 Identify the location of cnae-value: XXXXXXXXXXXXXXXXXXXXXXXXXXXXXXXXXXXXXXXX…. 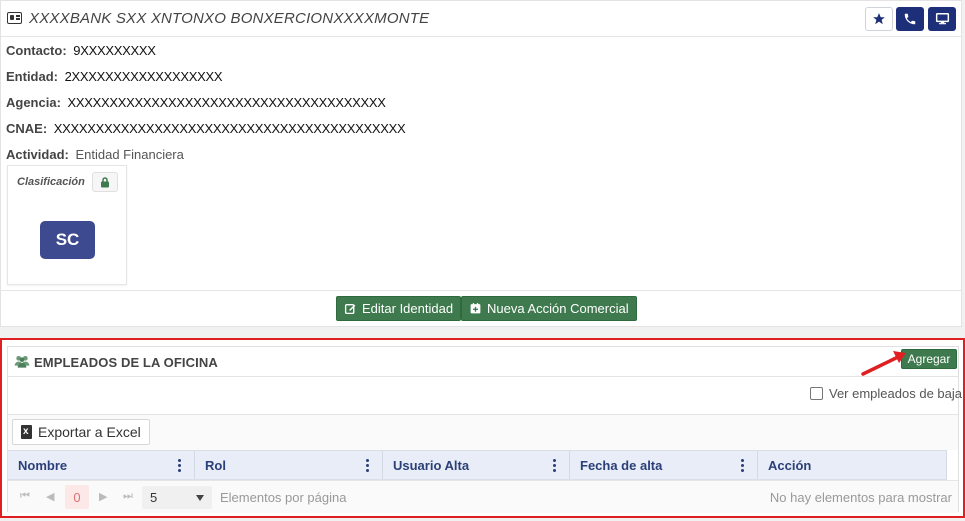
(229, 128).